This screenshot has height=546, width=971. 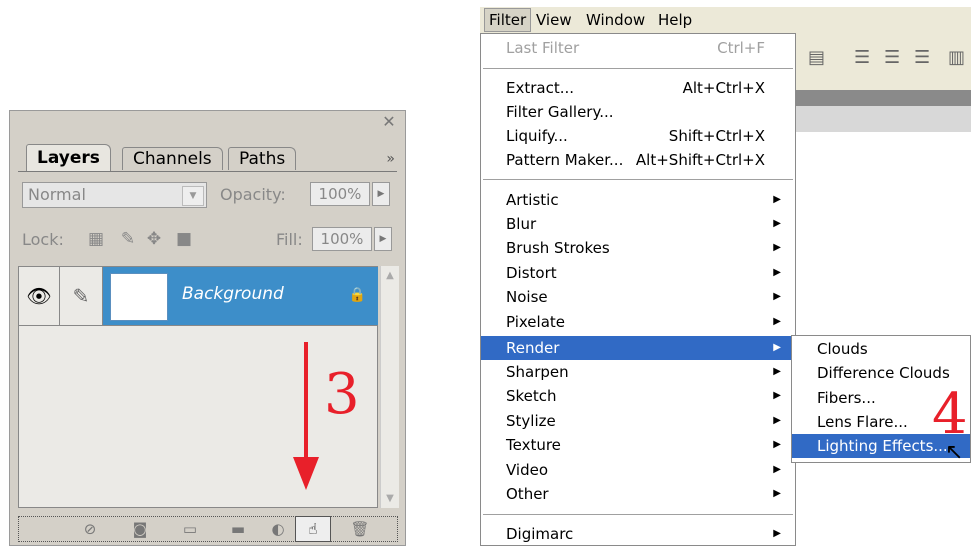 I want to click on layer-name: Background, so click(x=233, y=294).